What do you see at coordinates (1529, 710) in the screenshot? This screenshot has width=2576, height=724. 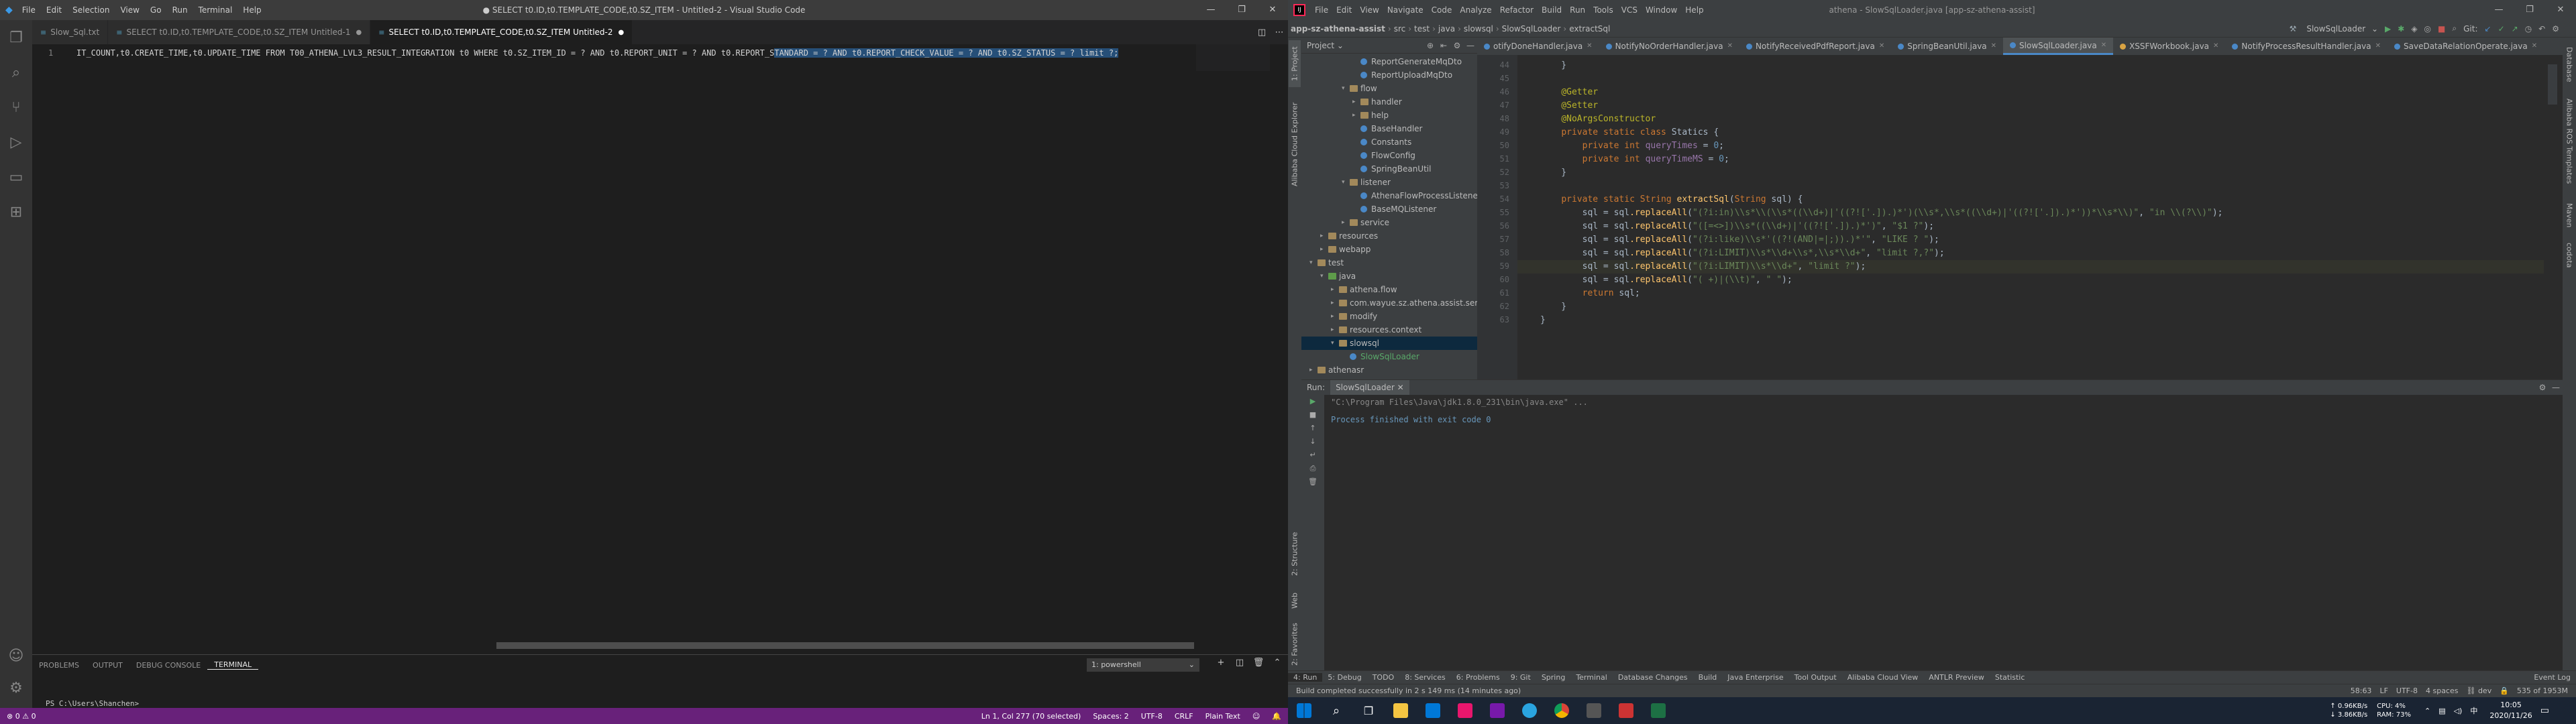 I see `edge-icon` at bounding box center [1529, 710].